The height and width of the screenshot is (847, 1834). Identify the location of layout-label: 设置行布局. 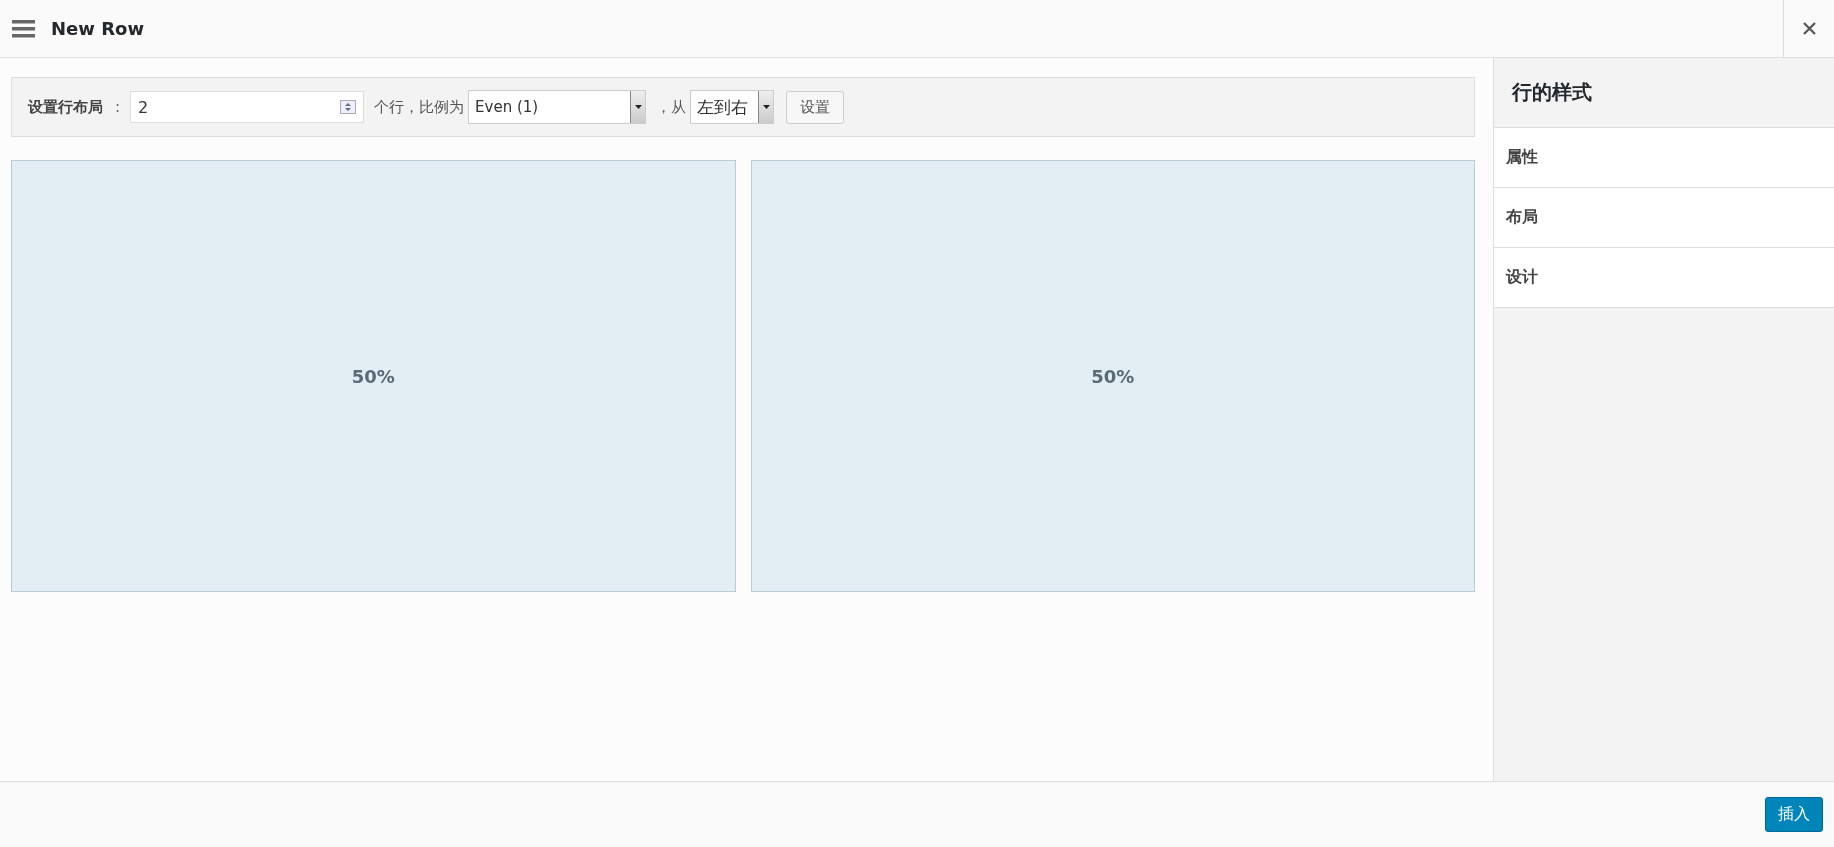
(65, 107).